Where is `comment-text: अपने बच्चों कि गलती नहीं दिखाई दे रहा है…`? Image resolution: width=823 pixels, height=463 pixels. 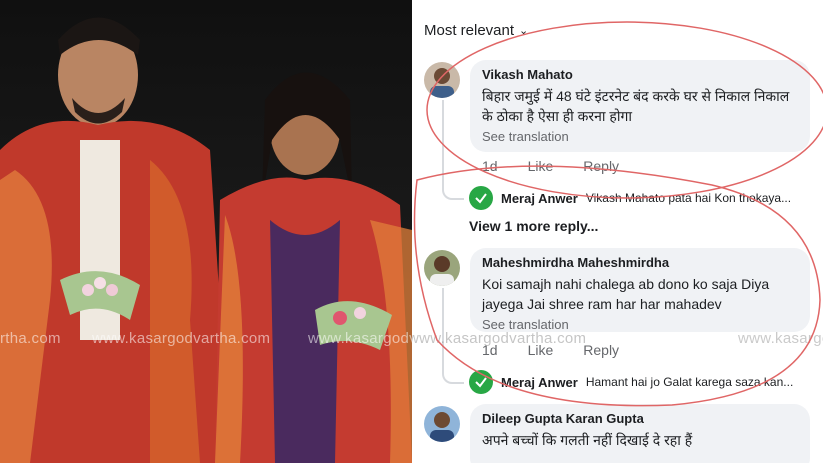
comment-text: अपने बच्चों कि गलती नहीं दिखाई दे रहा है… is located at coordinates (587, 440).